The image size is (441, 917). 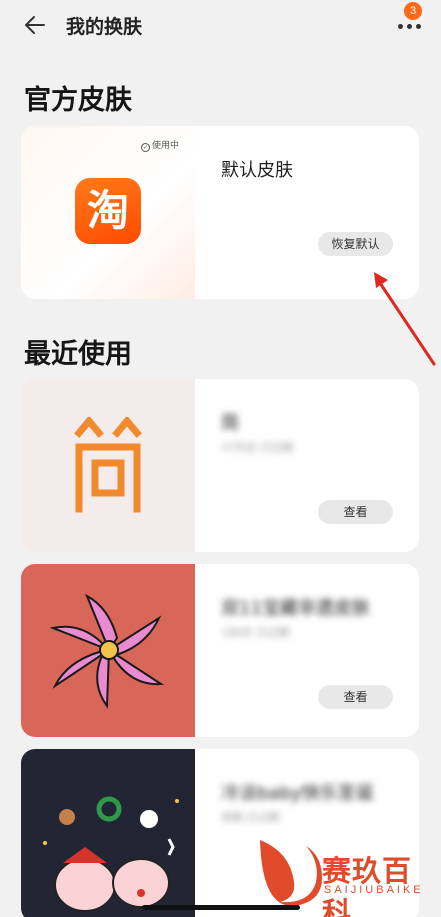 What do you see at coordinates (295, 608) in the screenshot?
I see `skin-name: 双11宝藏非遗皮肤` at bounding box center [295, 608].